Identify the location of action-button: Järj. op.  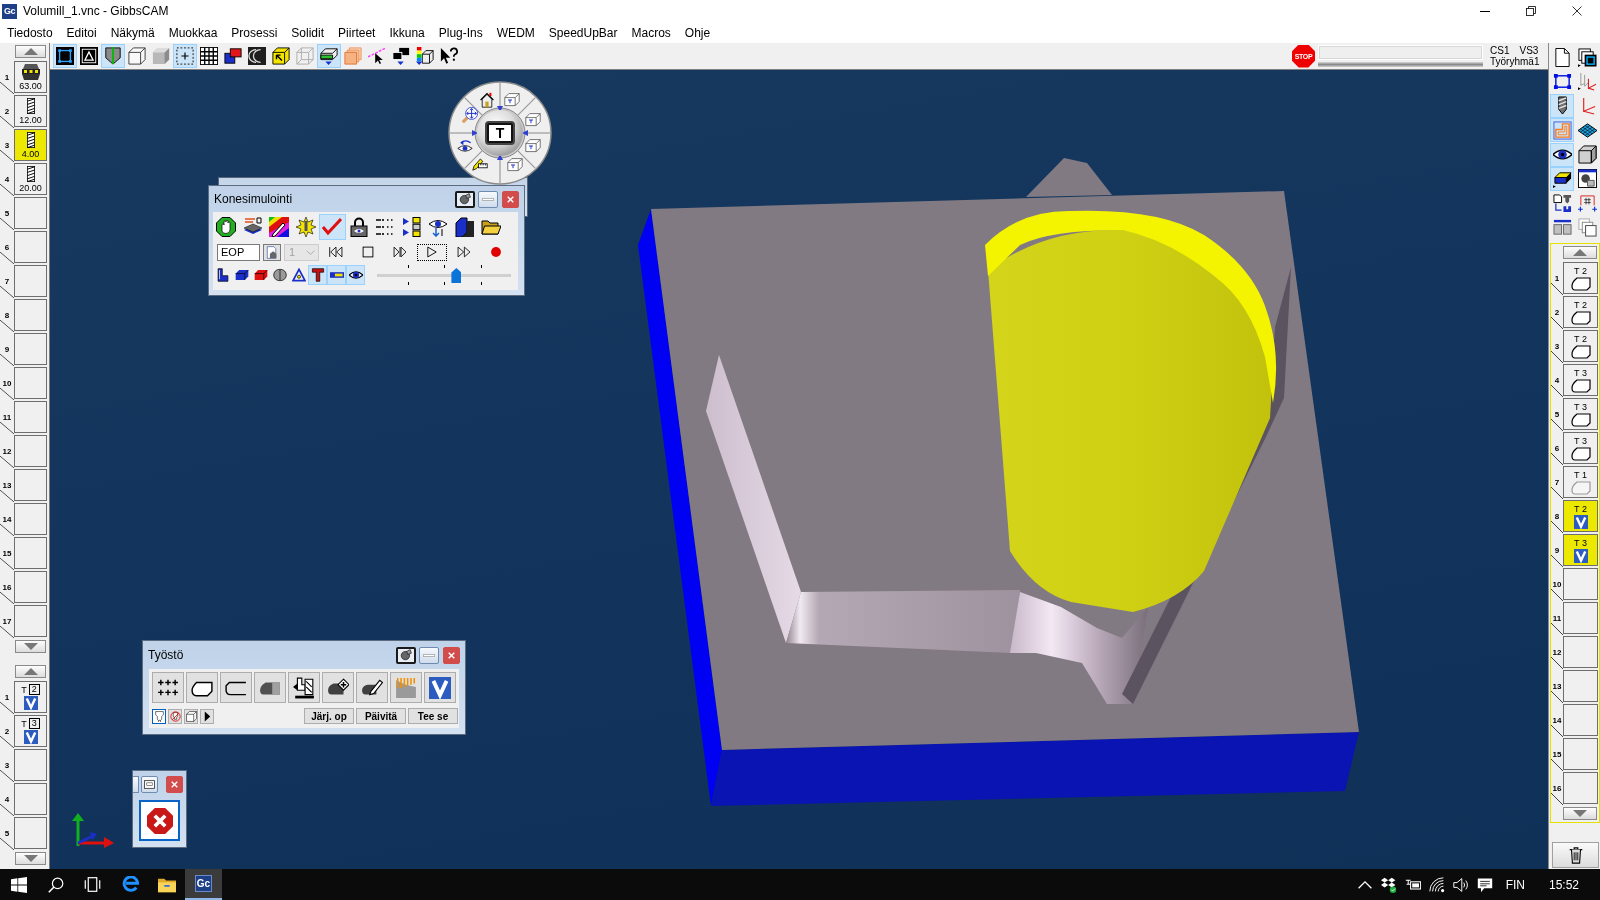
(329, 716).